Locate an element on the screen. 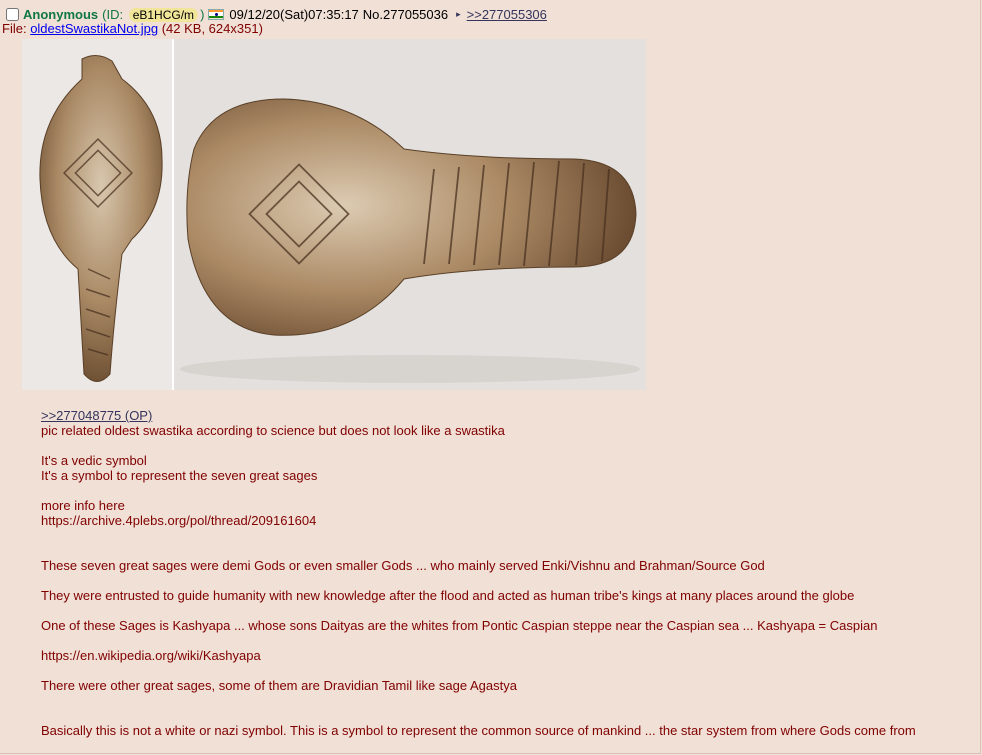  poster-id-prefix: (ID: is located at coordinates (113, 14).